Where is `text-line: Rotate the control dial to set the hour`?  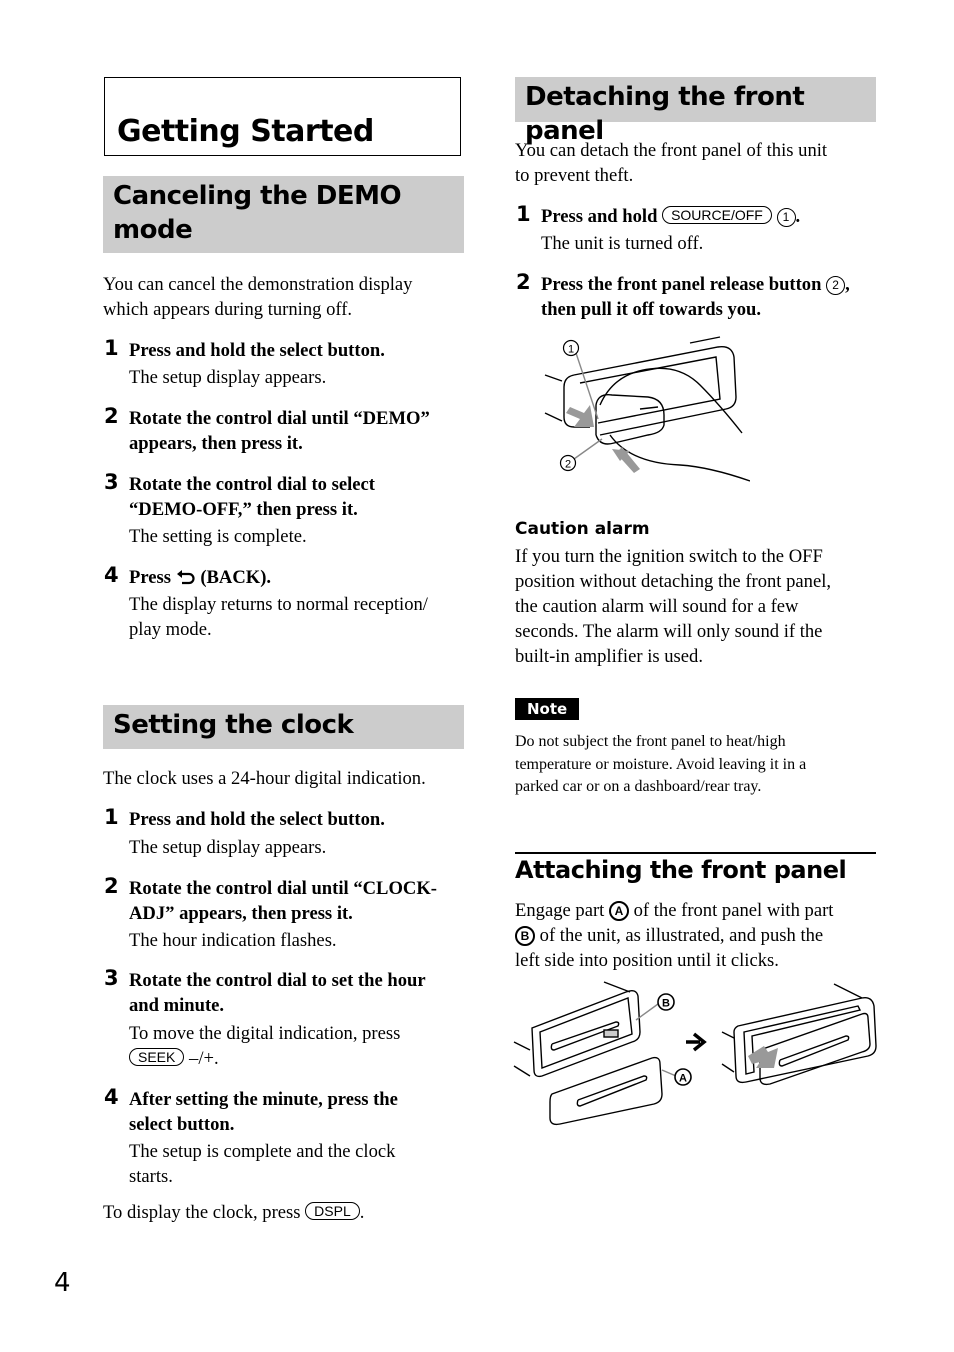
text-line: Rotate the control dial to set the hour is located at coordinates (277, 980).